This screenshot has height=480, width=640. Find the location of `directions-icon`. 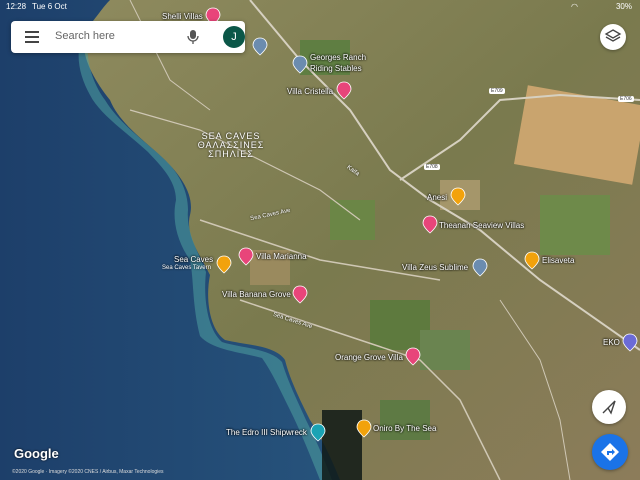

directions-icon is located at coordinates (610, 452).